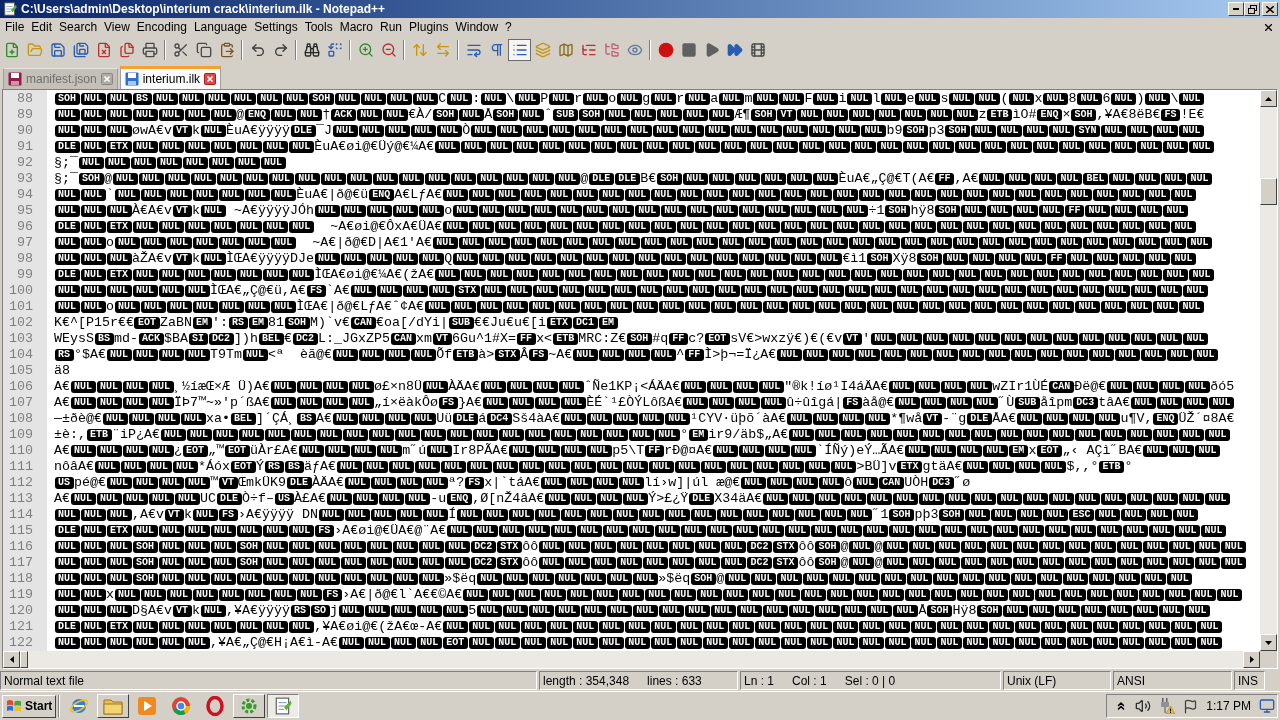 Image resolution: width=1280 pixels, height=720 pixels. I want to click on scroll-down-button, so click(1268, 642).